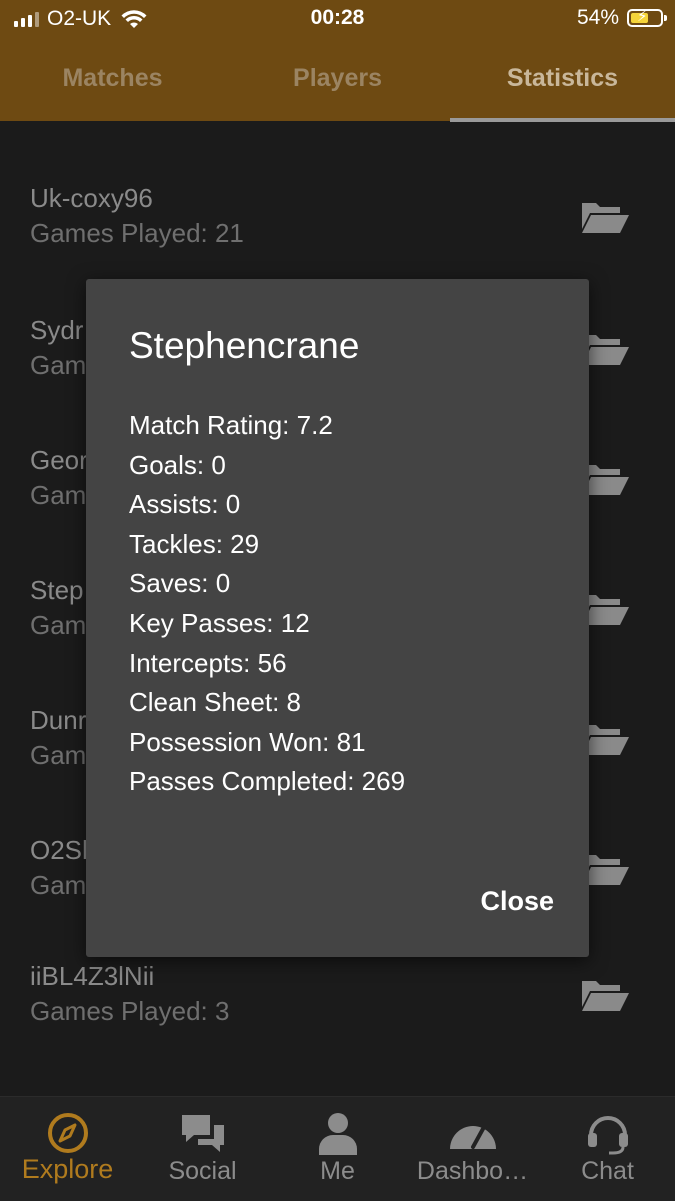 This screenshot has height=1201, width=675. I want to click on tab-label: Statistics, so click(562, 78).